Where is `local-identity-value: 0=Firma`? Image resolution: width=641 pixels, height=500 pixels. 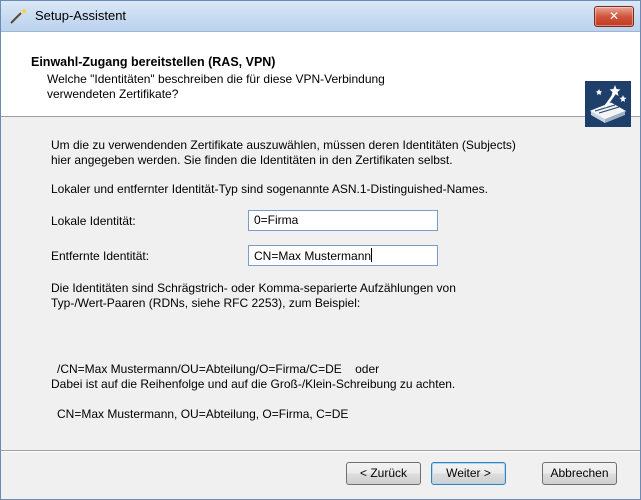 local-identity-value: 0=Firma is located at coordinates (276, 220).